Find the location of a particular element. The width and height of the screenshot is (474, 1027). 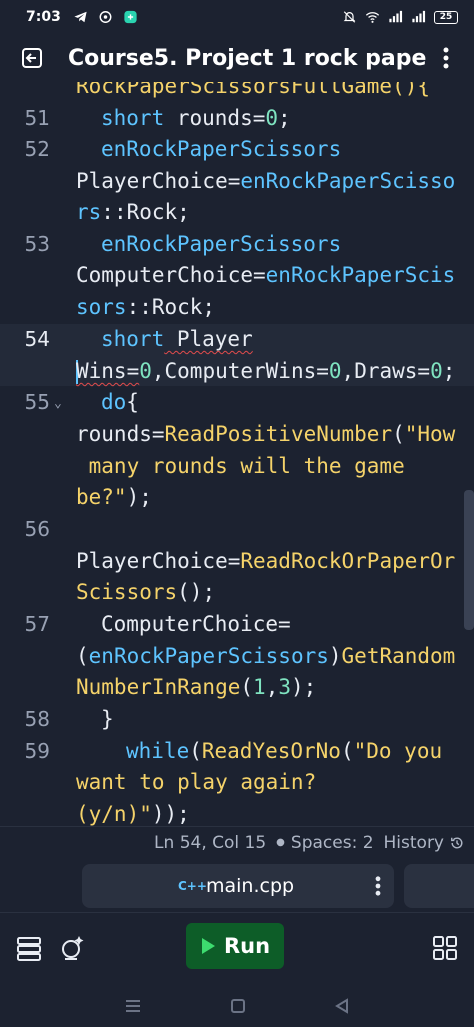

line-number: 54 is located at coordinates (37, 339).